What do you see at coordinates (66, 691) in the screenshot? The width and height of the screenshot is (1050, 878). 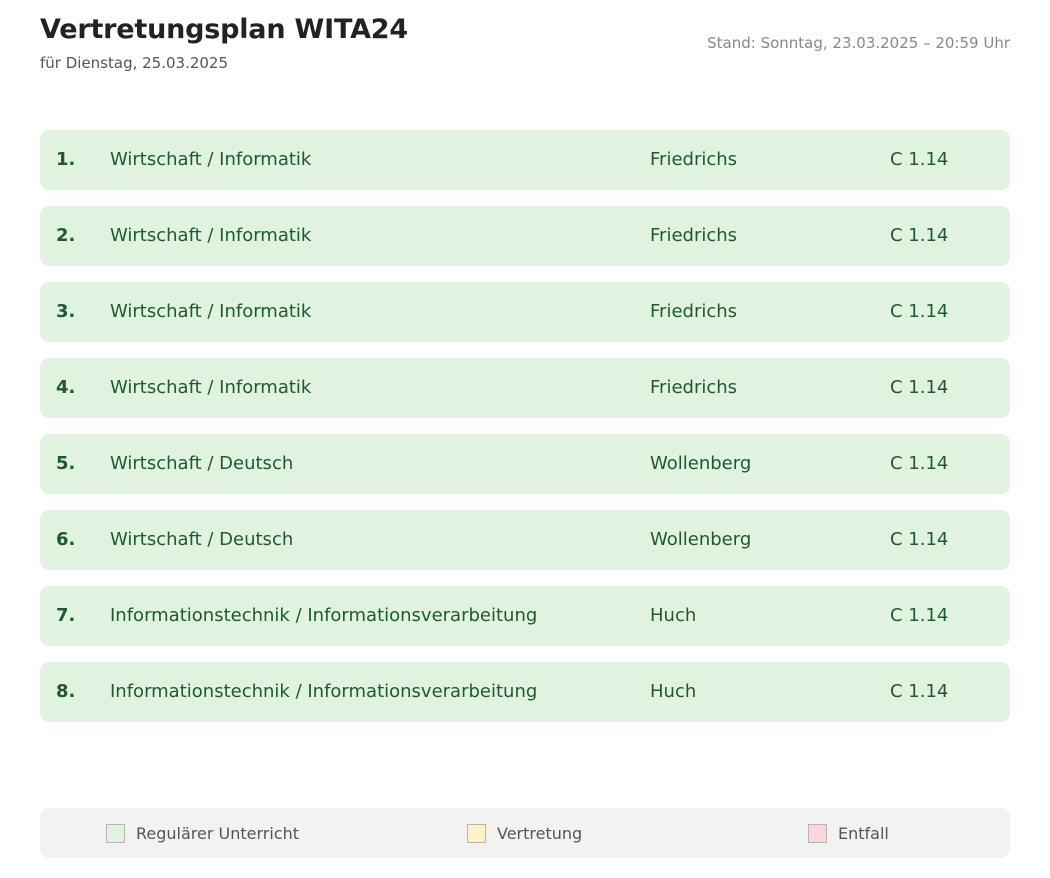 I see `lesson-number: 8.` at bounding box center [66, 691].